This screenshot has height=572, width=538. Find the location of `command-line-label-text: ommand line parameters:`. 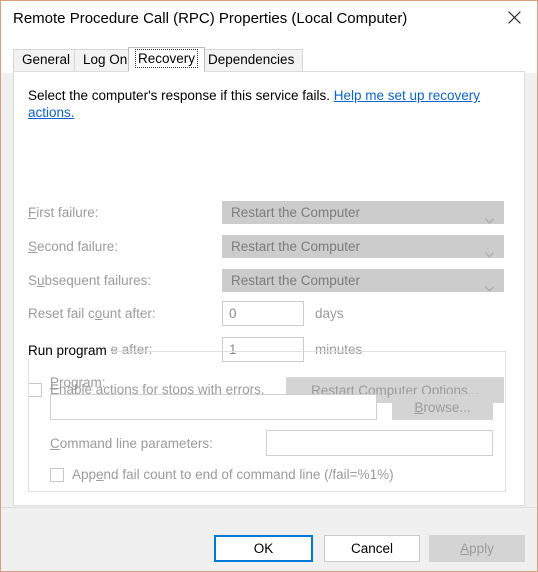

command-line-label-text: ommand line parameters: is located at coordinates (136, 443).